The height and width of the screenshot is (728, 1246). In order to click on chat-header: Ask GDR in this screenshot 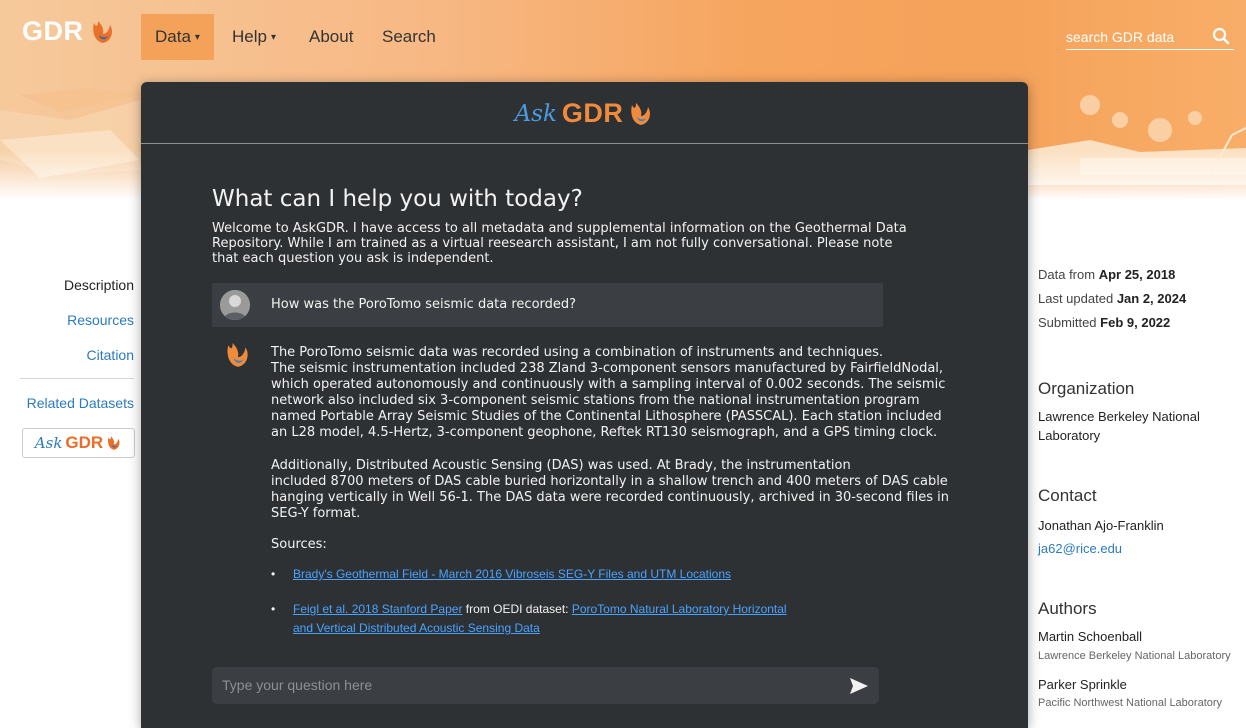, I will do `click(584, 113)`.